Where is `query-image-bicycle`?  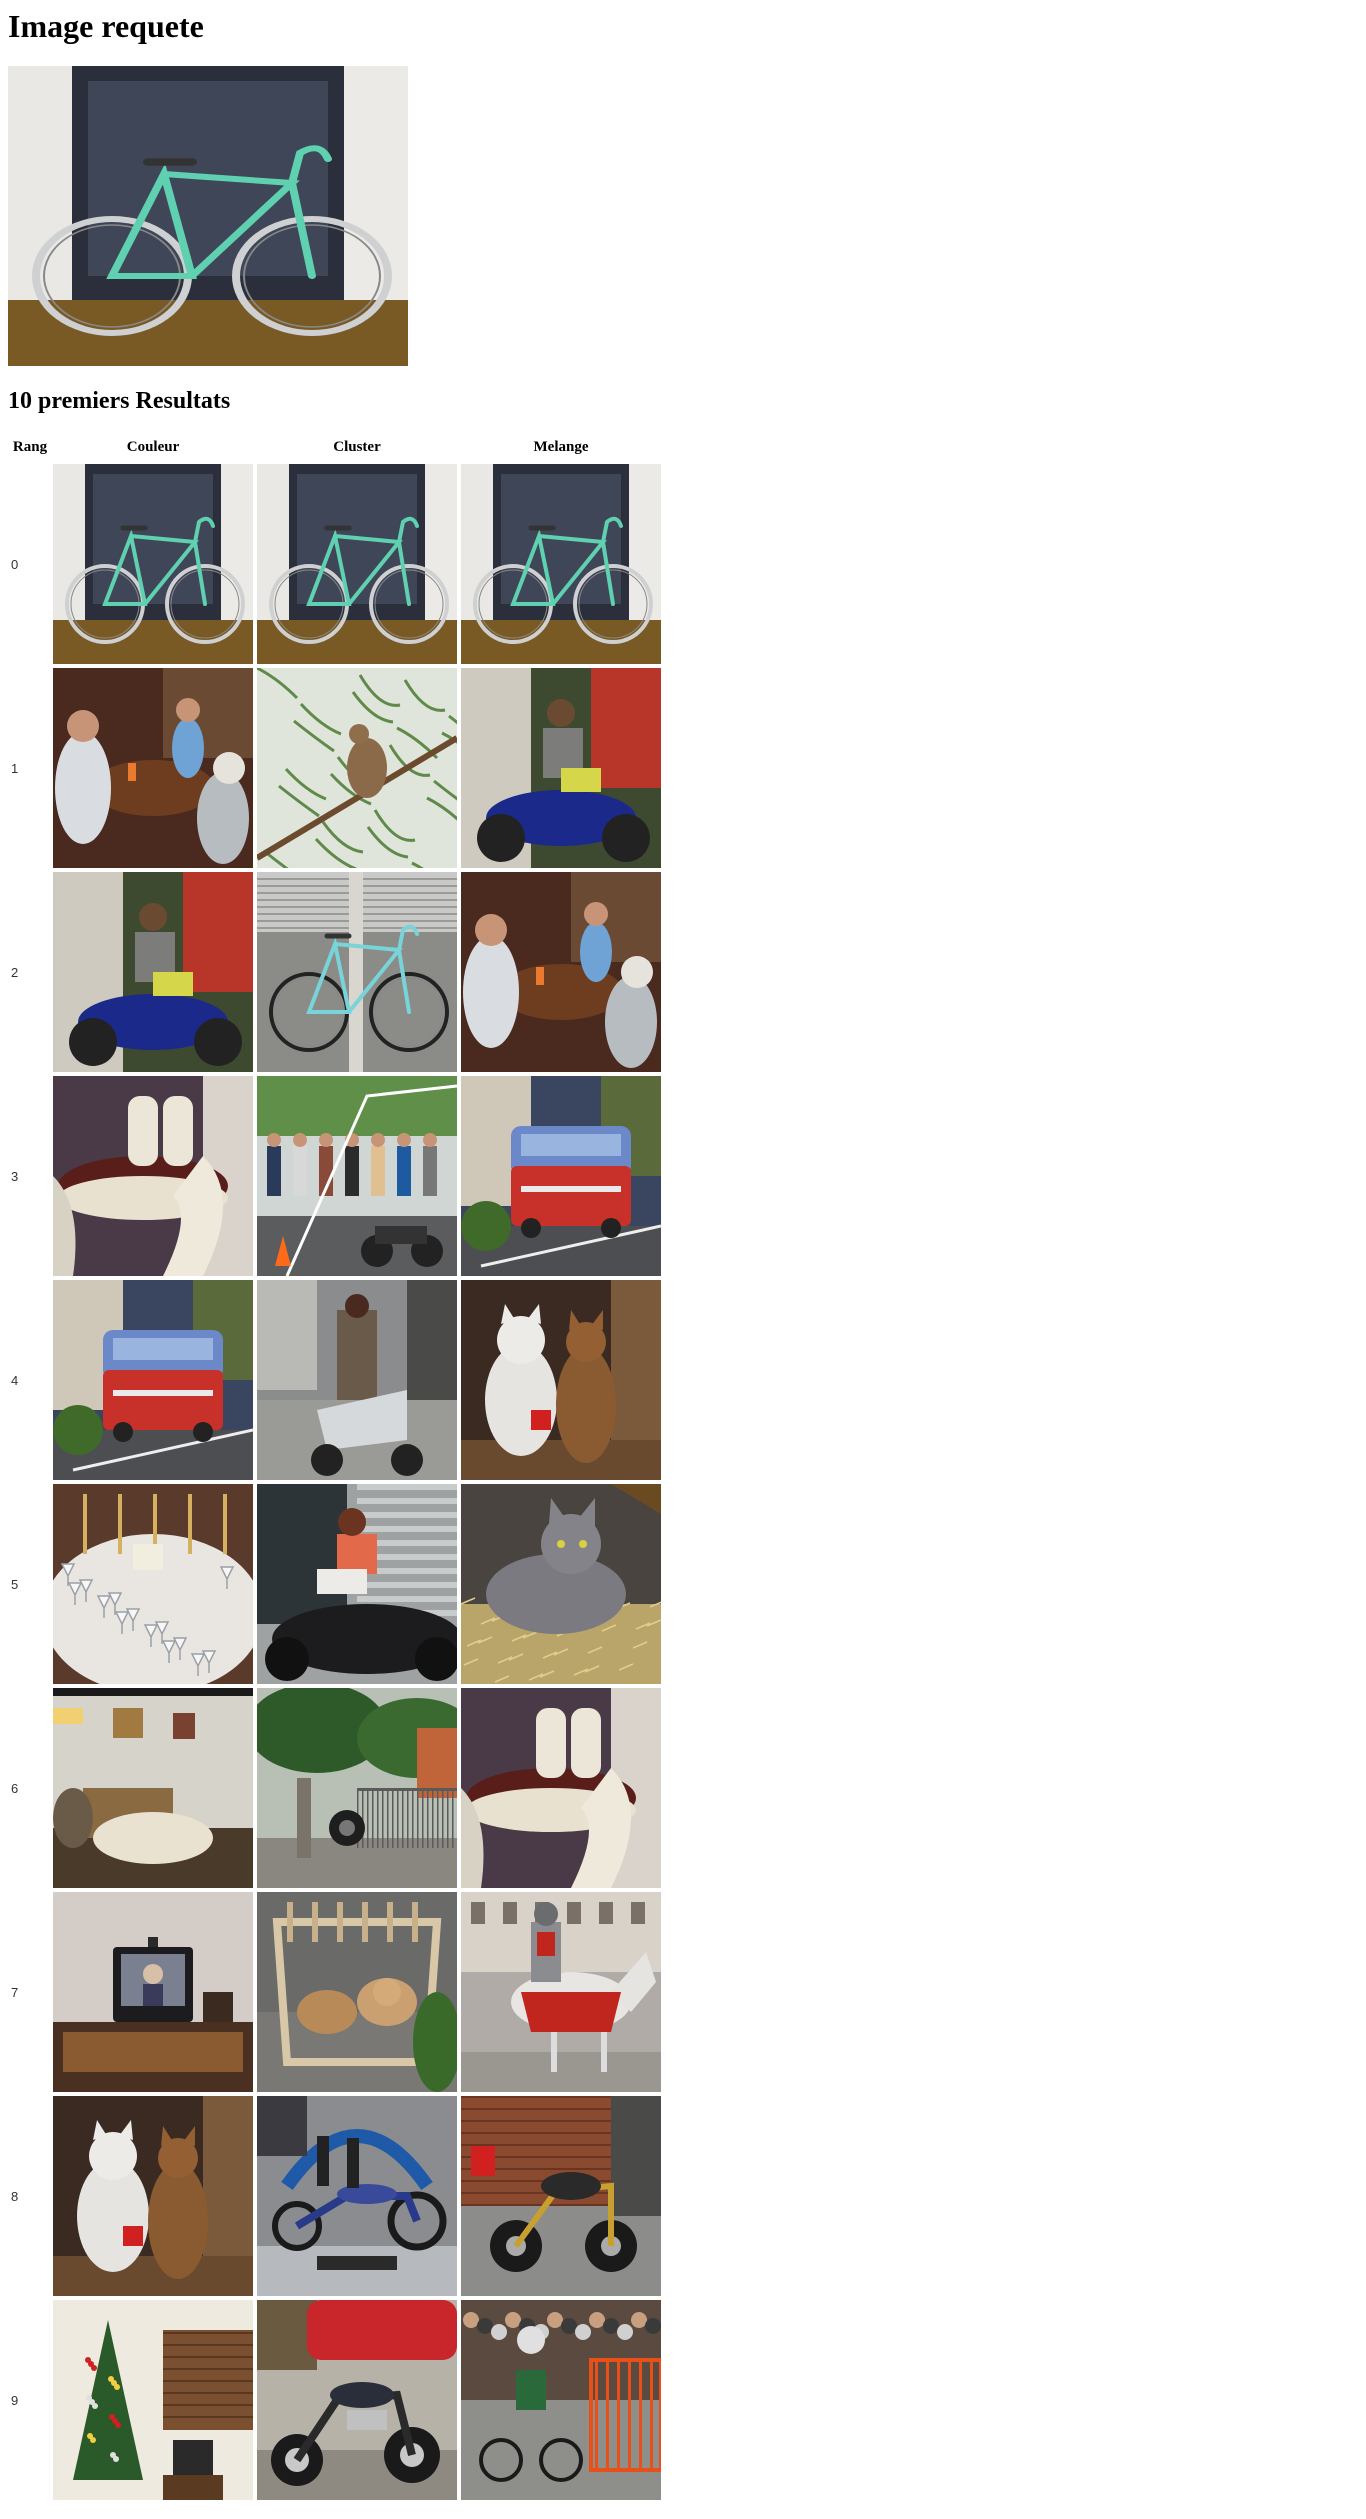 query-image-bicycle is located at coordinates (208, 216).